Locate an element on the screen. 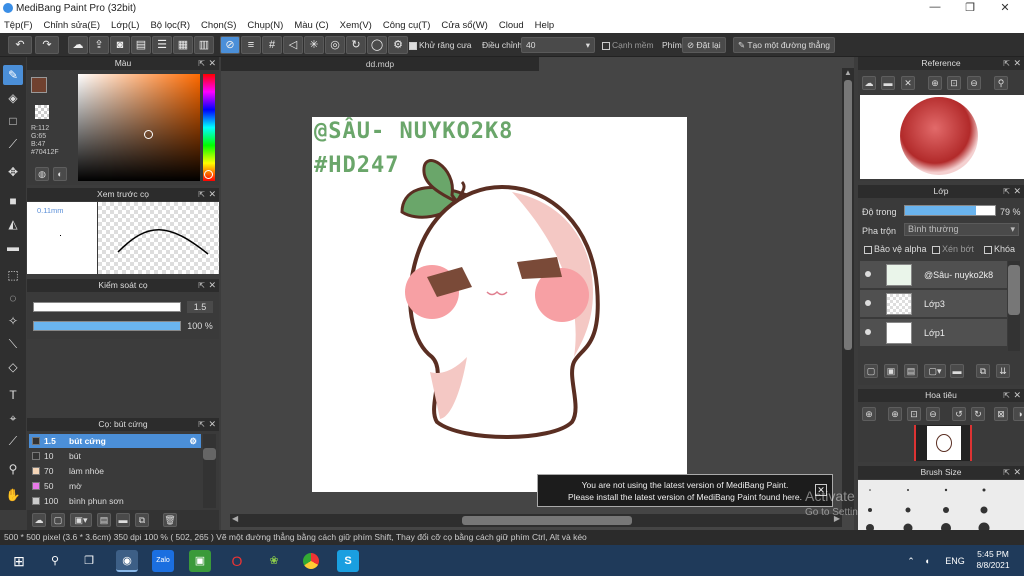  menu-edit: Chỉnh sửa(E) is located at coordinates (72, 25).